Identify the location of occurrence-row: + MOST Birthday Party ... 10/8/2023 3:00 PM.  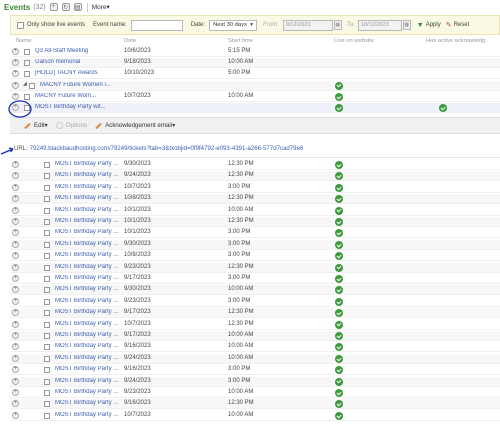
(255, 256).